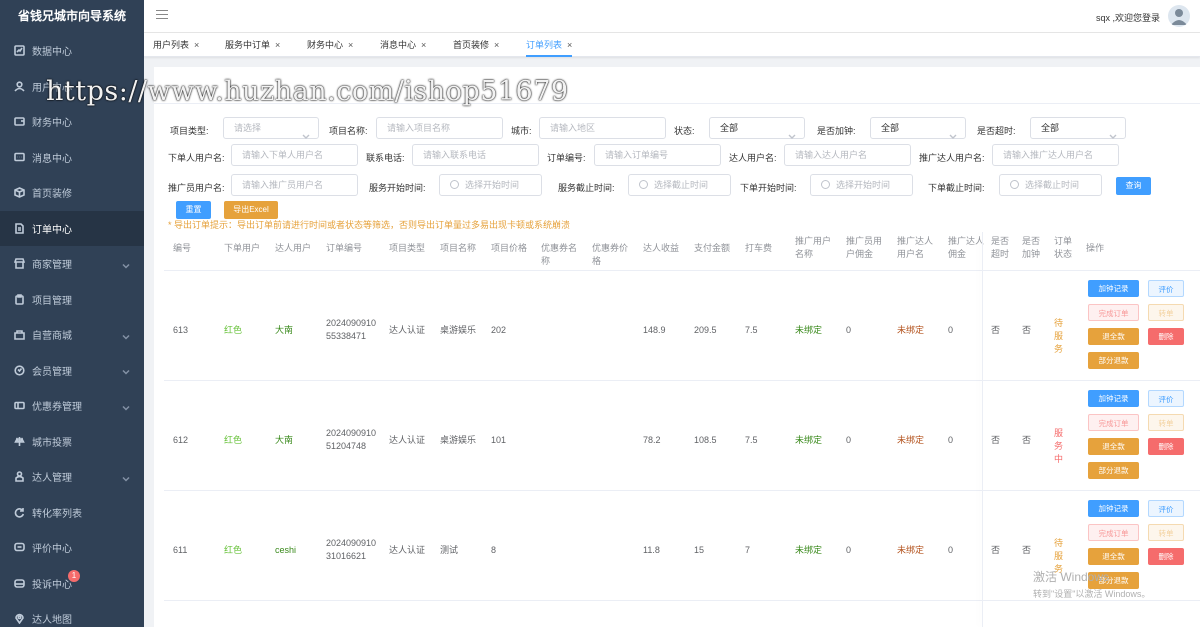 Image resolution: width=1200 pixels, height=627 pixels. What do you see at coordinates (561, 255) in the screenshot?
I see `table-header-cell: 优惠券名称` at bounding box center [561, 255].